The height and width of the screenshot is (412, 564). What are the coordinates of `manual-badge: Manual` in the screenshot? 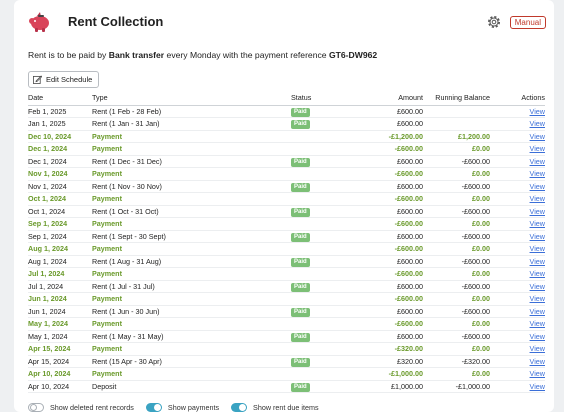 It's located at (527, 22).